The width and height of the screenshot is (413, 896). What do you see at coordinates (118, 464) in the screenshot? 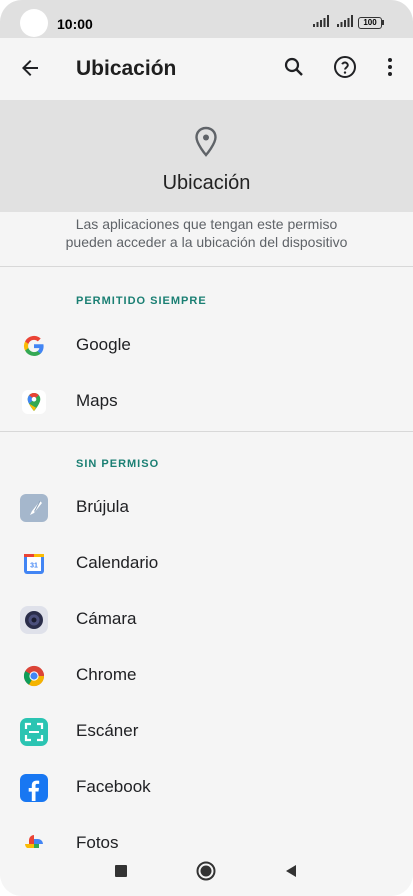
I see `section-label-denied: SIN PERMISO` at bounding box center [118, 464].